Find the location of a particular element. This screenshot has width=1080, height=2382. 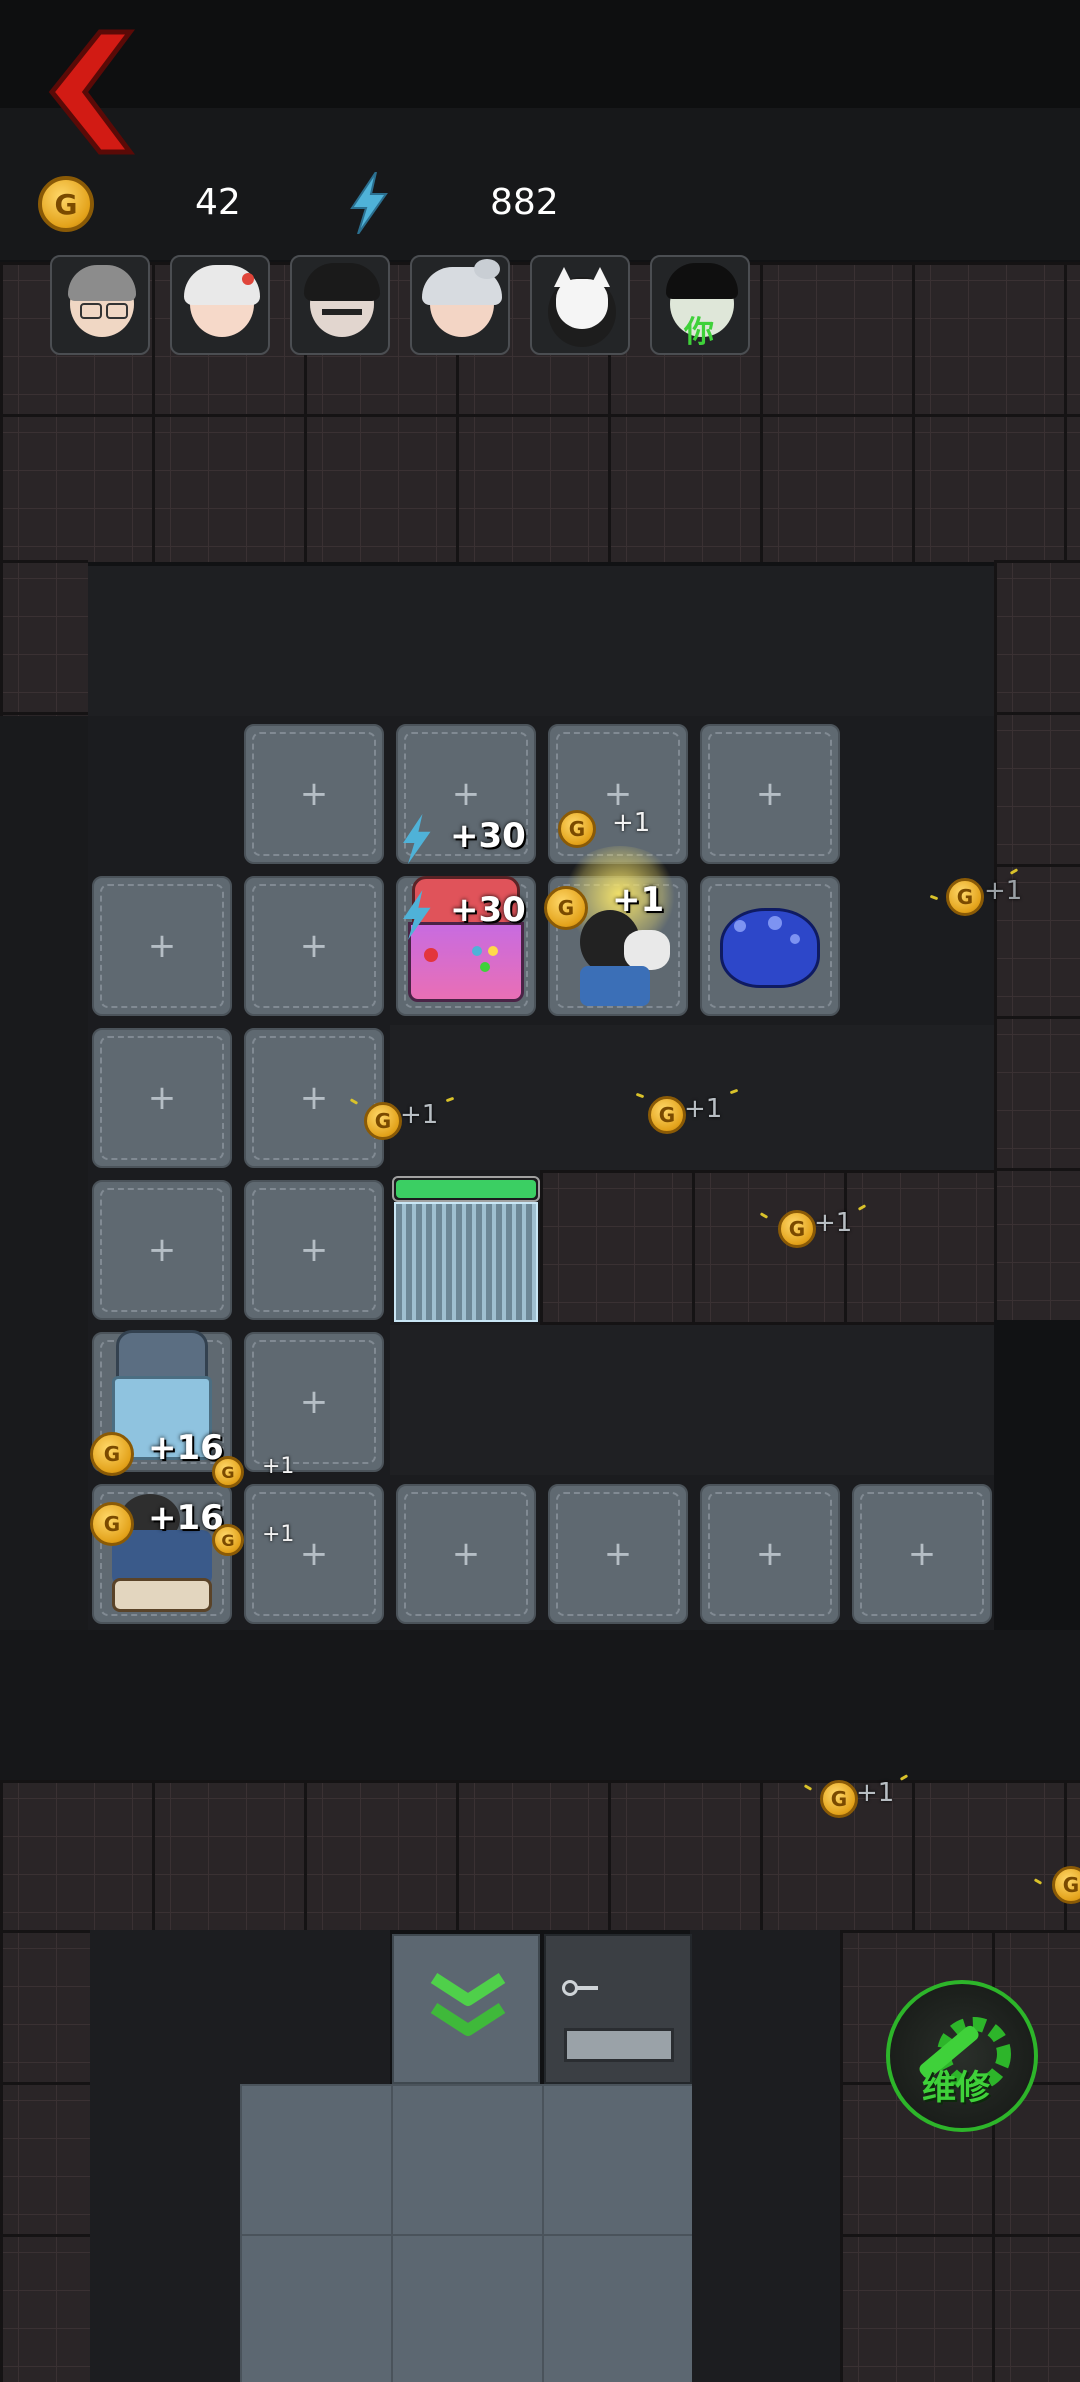

descend-stairs is located at coordinates (466, 2009).